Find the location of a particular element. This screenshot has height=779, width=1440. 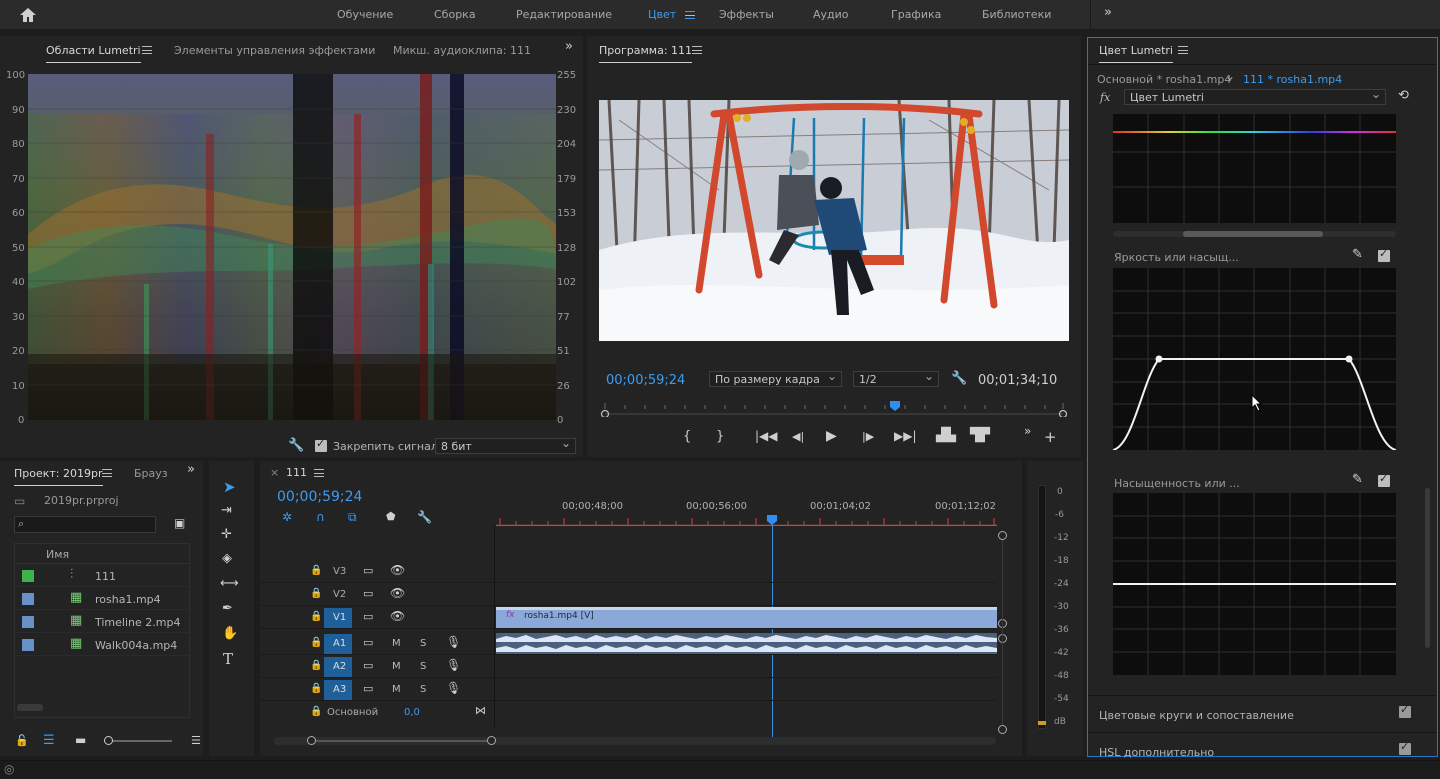

master-volume-value: 0,0 is located at coordinates (412, 712).